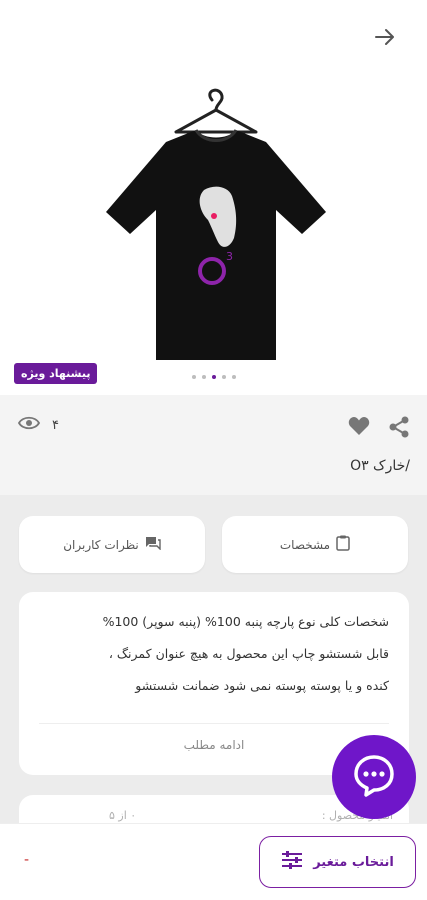 The image size is (427, 900). What do you see at coordinates (305, 544) in the screenshot?
I see `tab-specifications-label: مشخصات` at bounding box center [305, 544].